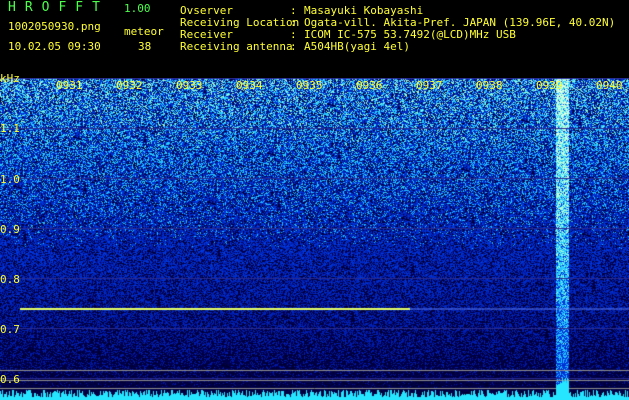  What do you see at coordinates (10, 78) in the screenshot?
I see `frequency-unit-label: kHz` at bounding box center [10, 78].